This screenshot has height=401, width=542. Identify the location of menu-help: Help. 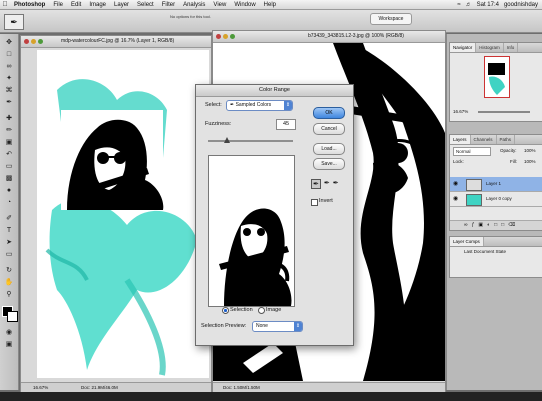
(270, 5).